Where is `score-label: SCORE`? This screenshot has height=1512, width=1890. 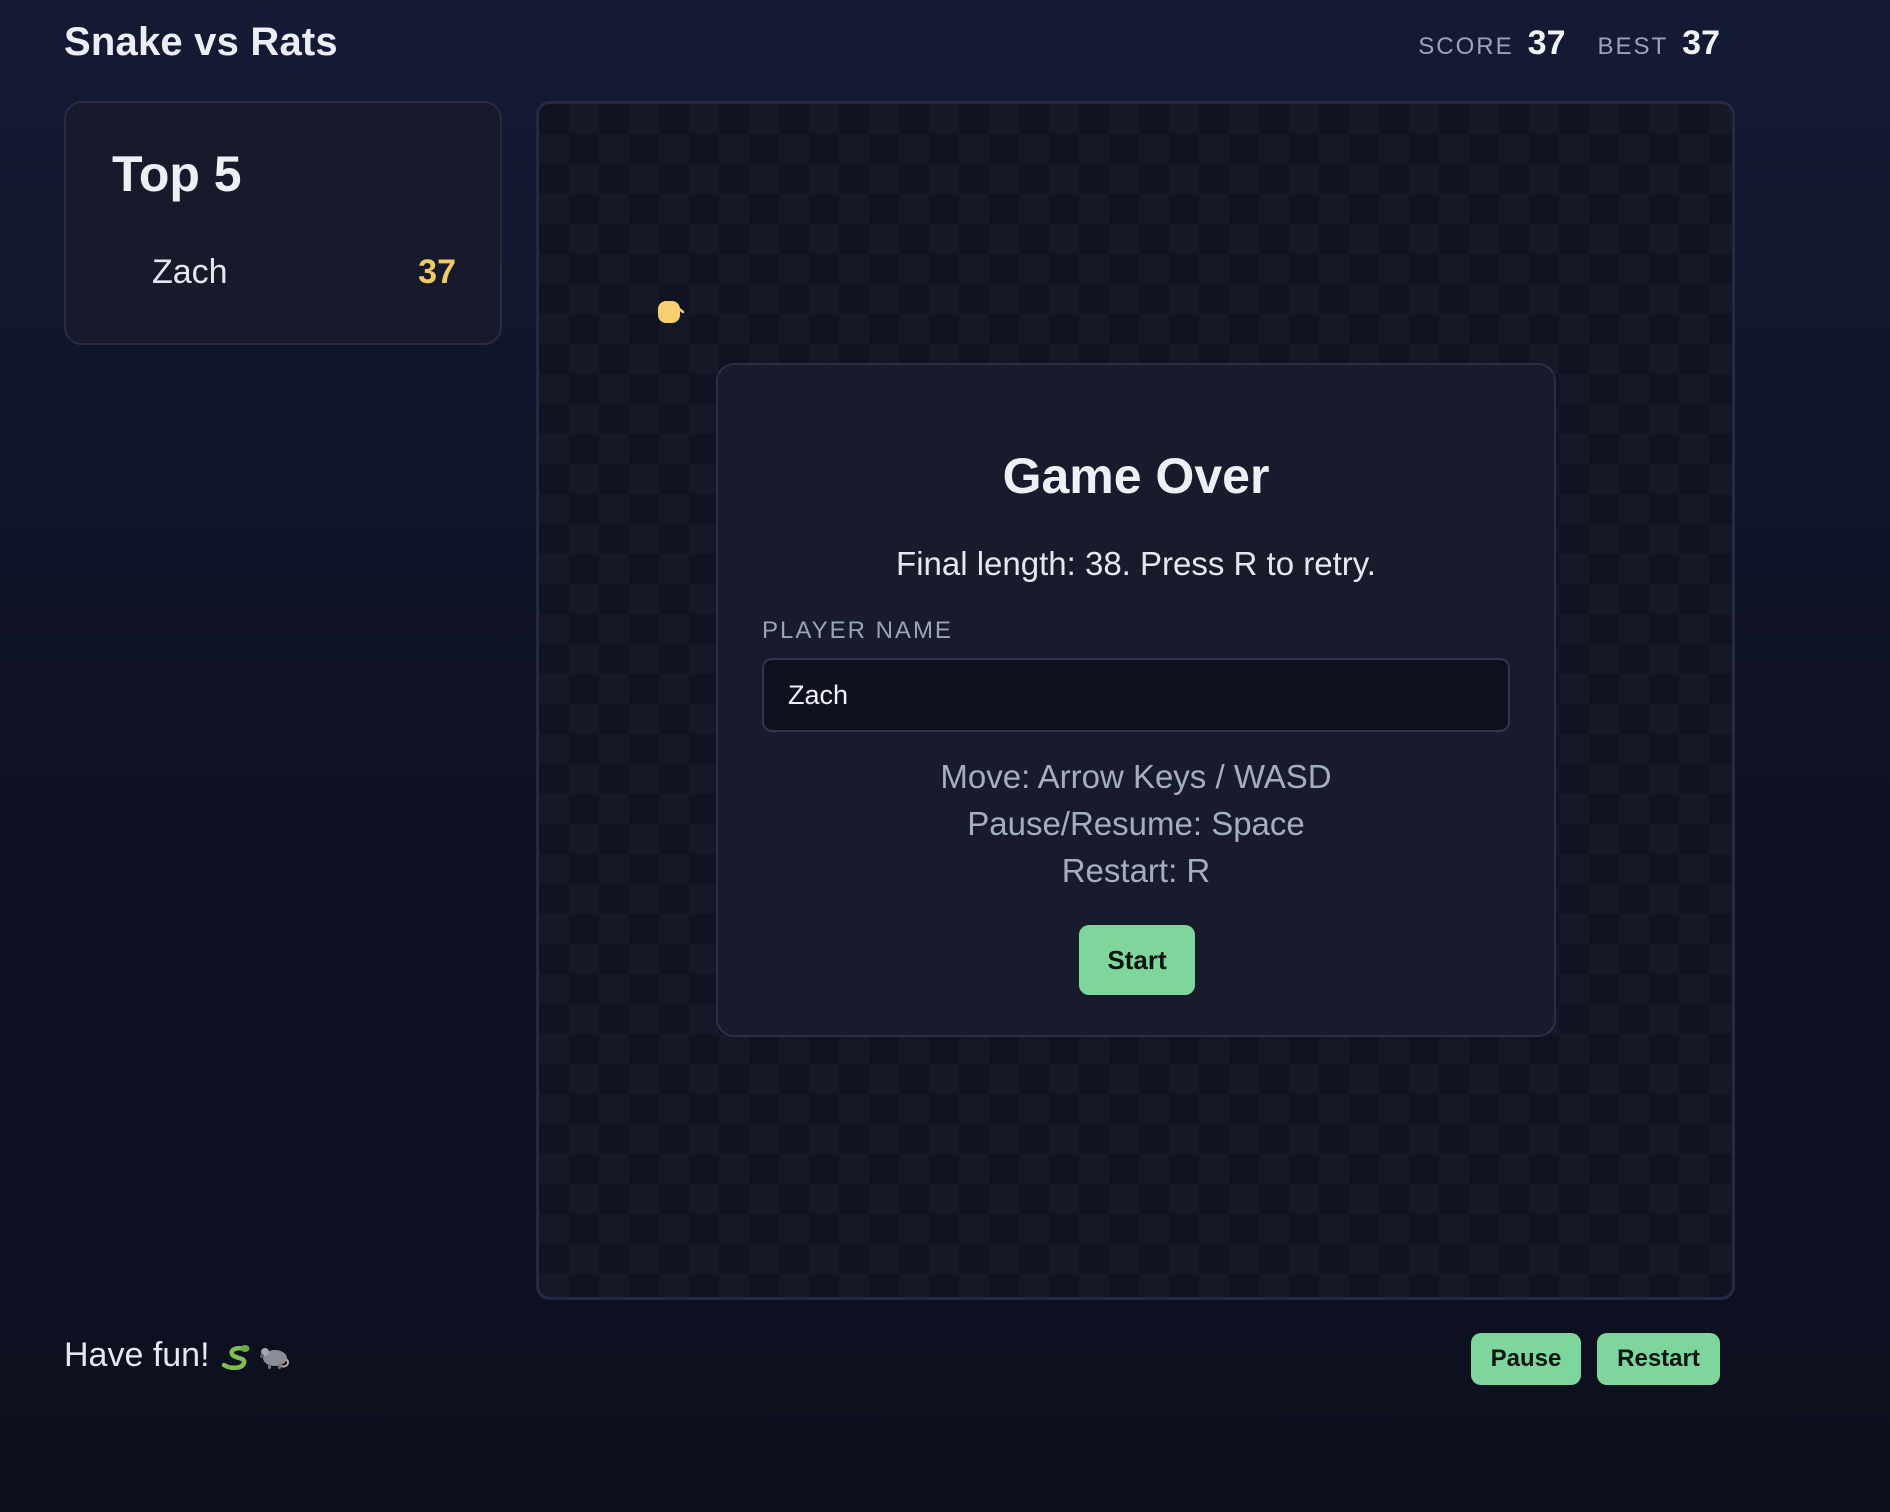 score-label: SCORE is located at coordinates (1466, 46).